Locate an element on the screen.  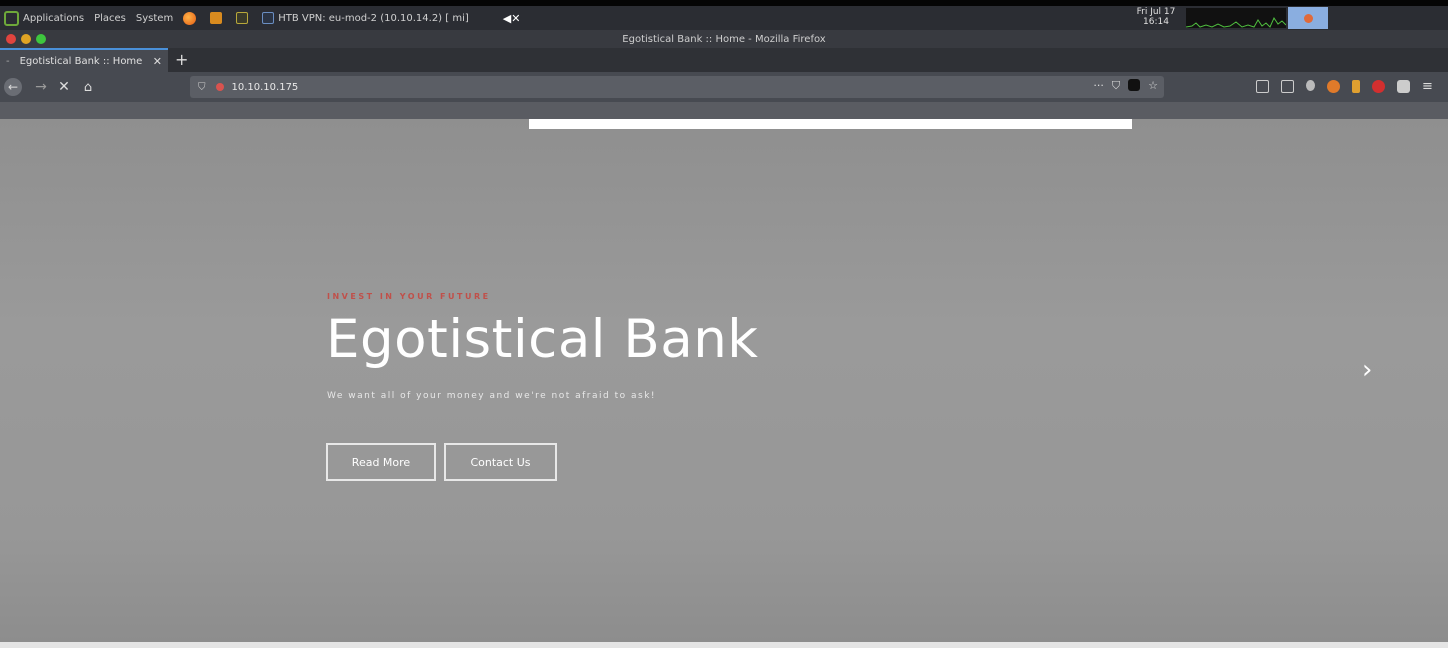
tab-active: - Egotistical Bank :: Home ✕ is located at coordinates (84, 60).